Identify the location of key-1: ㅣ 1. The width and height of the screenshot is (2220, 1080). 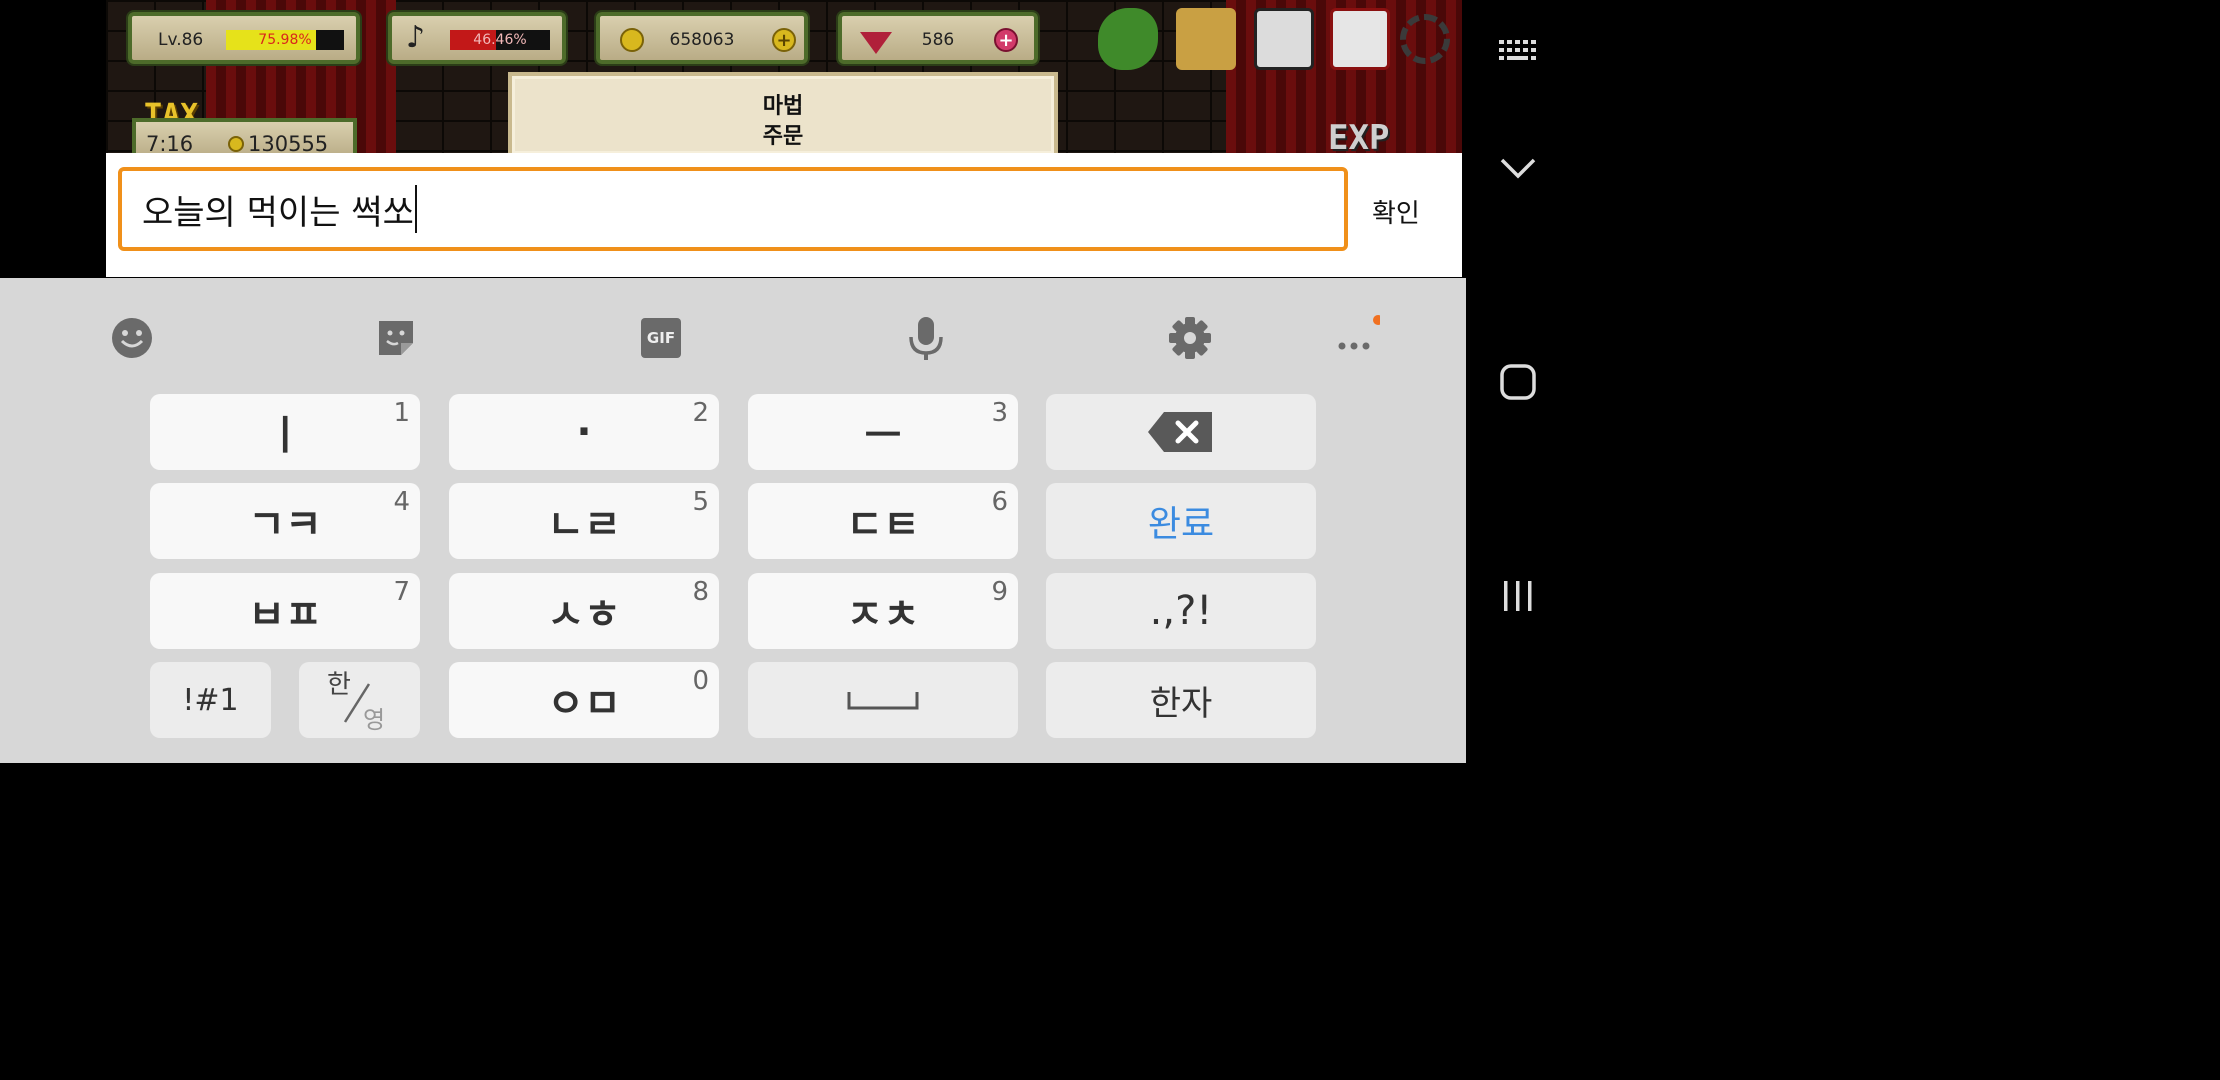
(285, 432).